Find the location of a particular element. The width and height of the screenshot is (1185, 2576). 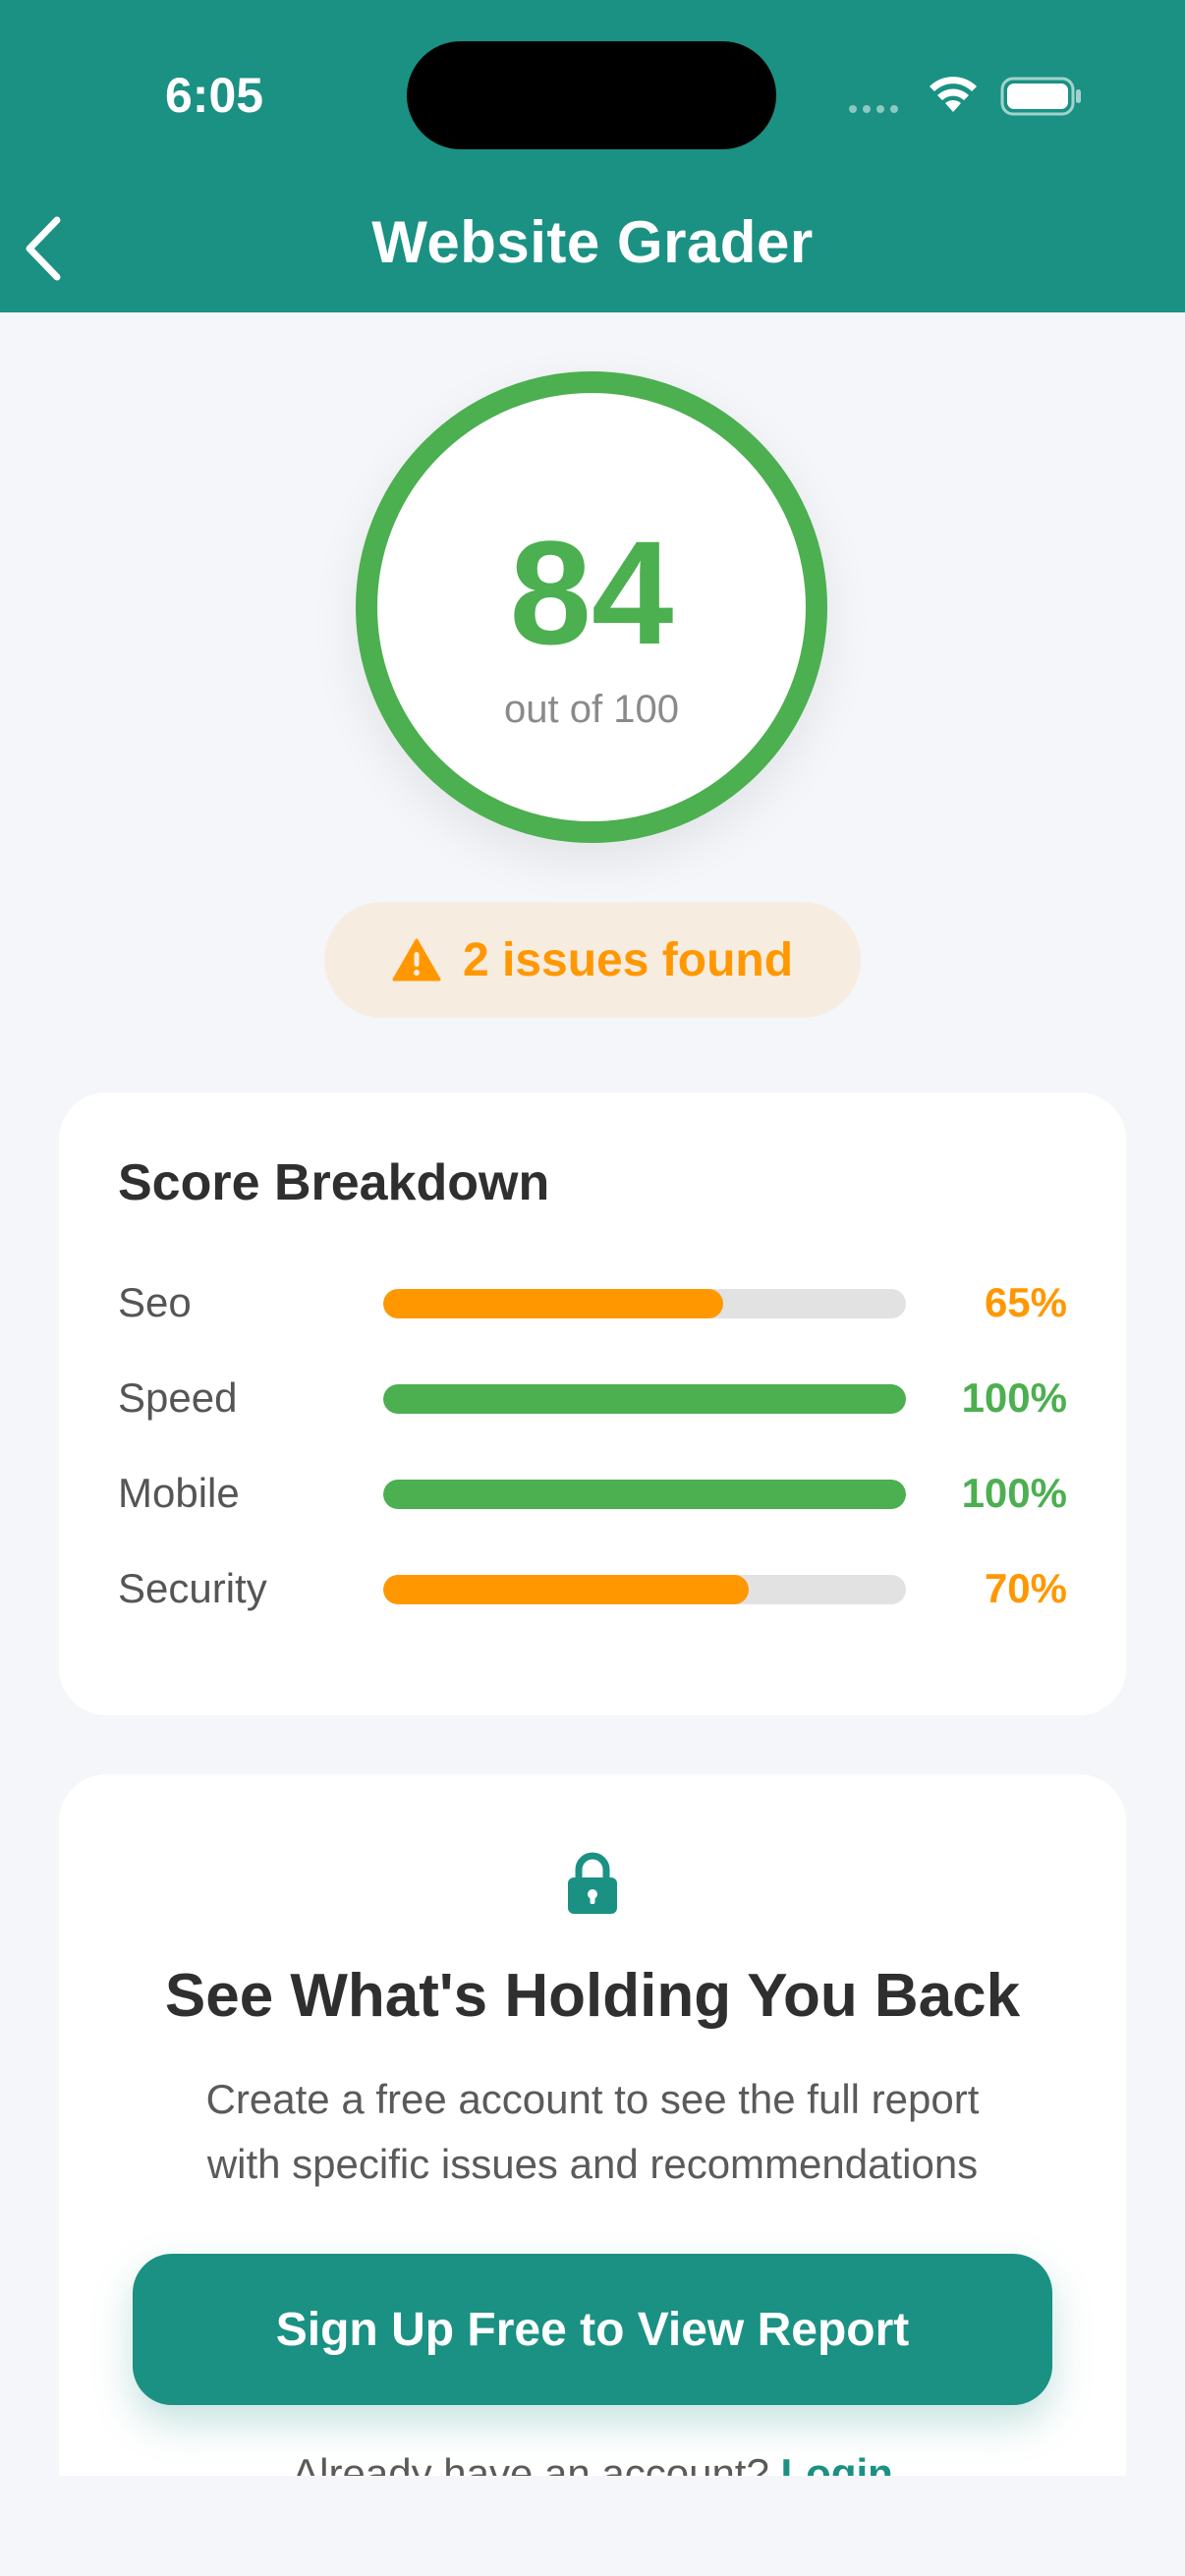

status-time: 6:05 is located at coordinates (215, 95).